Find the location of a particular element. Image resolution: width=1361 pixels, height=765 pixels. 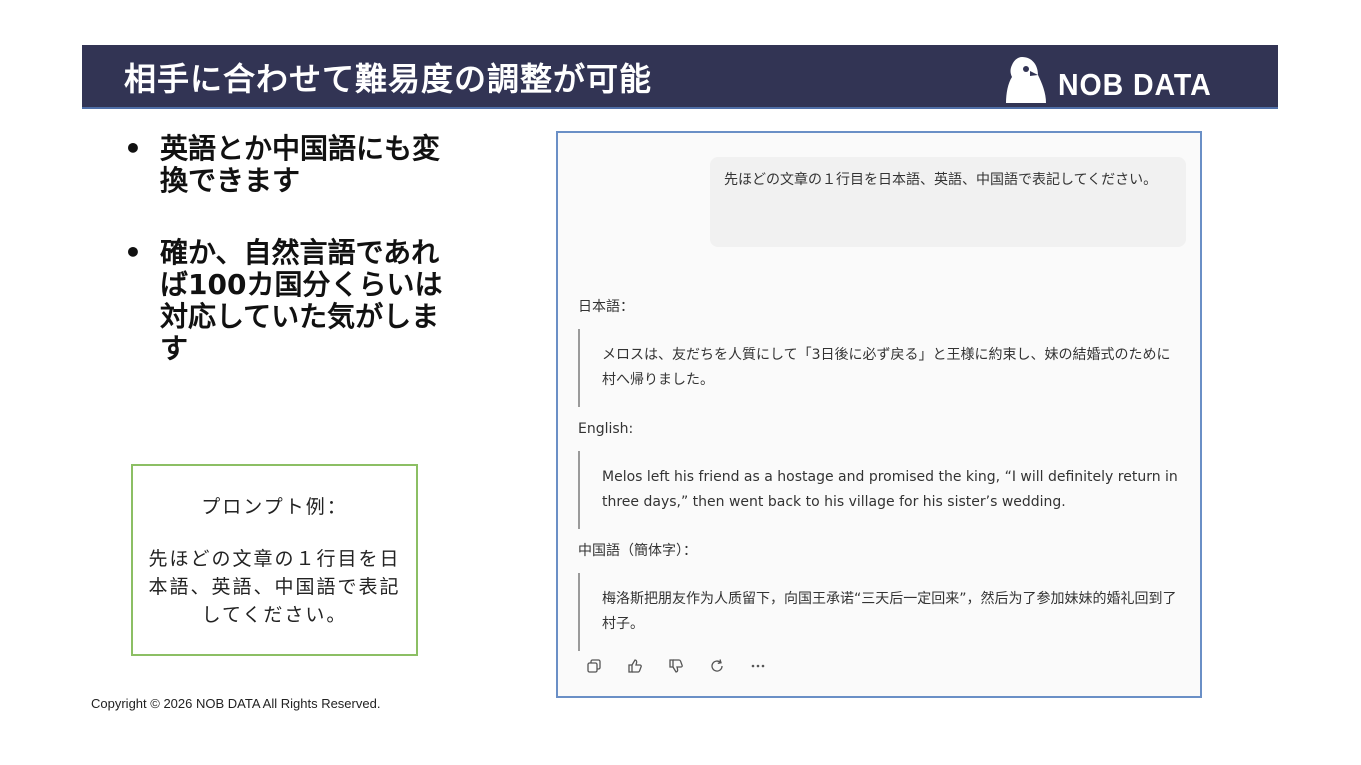

thumbs-down-icon is located at coordinates (676, 668).